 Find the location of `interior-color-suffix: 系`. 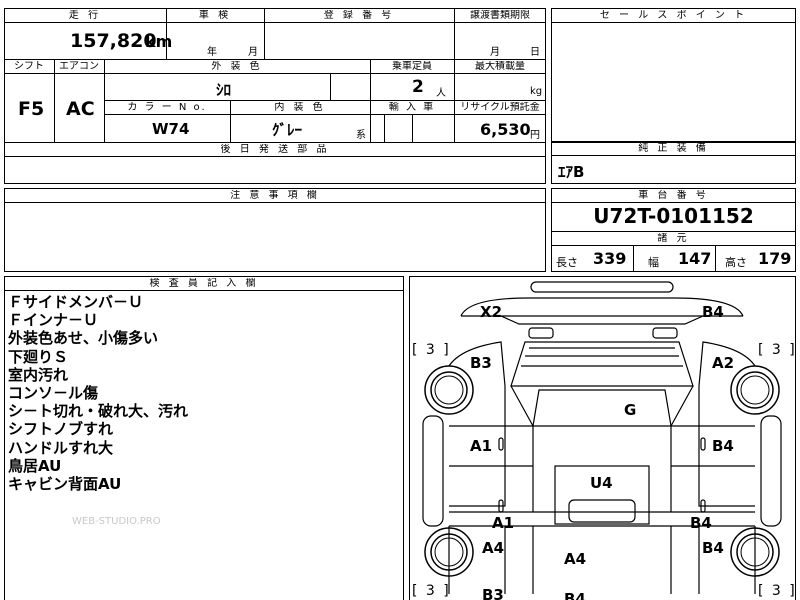

interior-color-suffix: 系 is located at coordinates (361, 135).